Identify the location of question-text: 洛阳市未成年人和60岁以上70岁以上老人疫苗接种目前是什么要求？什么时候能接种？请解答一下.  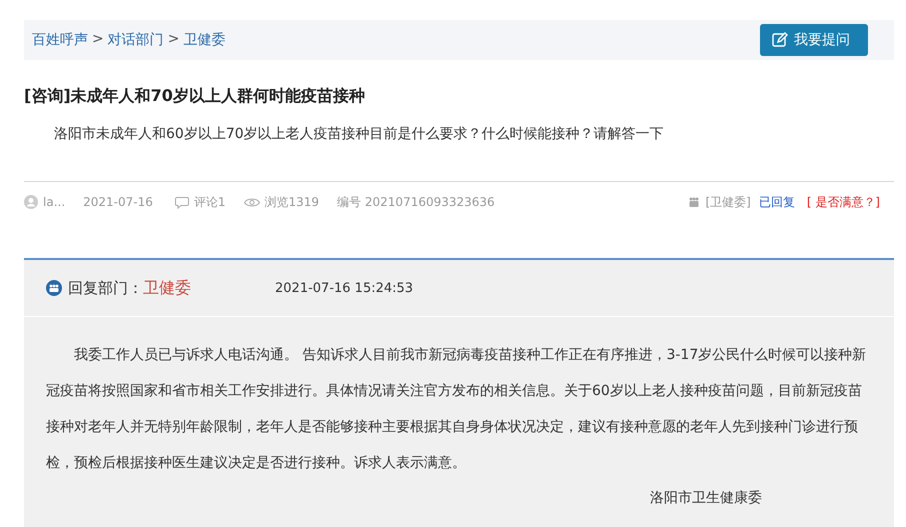
(359, 134).